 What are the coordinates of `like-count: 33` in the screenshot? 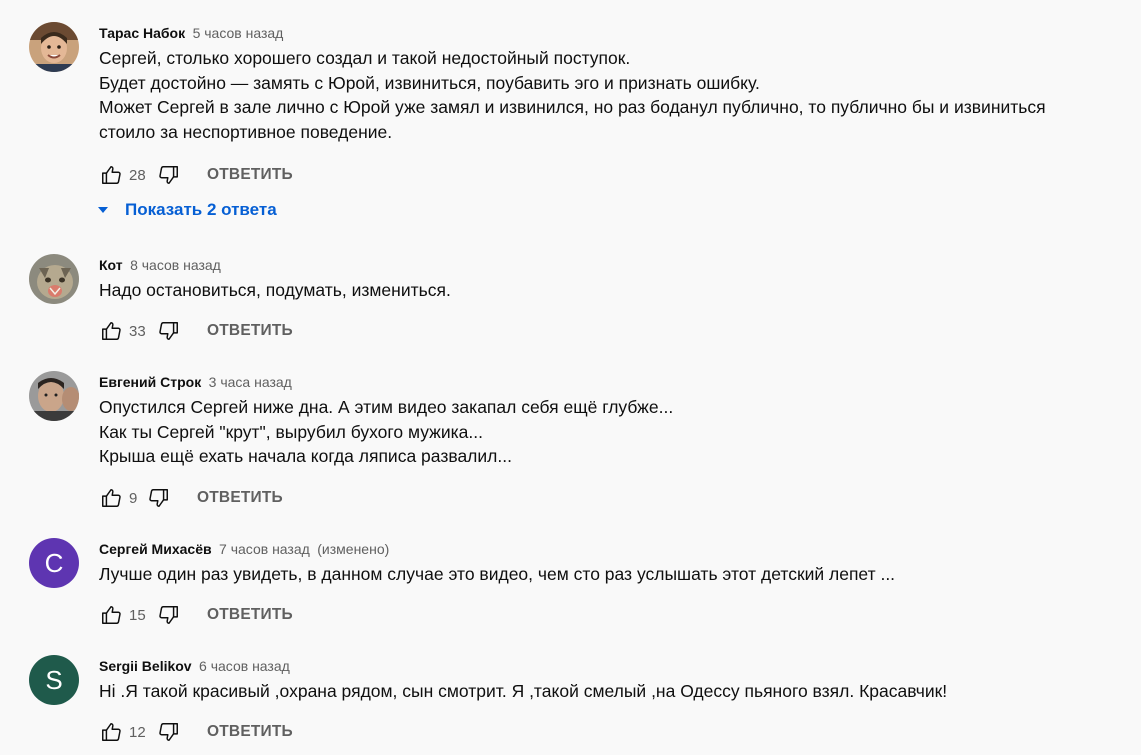 It's located at (137, 331).